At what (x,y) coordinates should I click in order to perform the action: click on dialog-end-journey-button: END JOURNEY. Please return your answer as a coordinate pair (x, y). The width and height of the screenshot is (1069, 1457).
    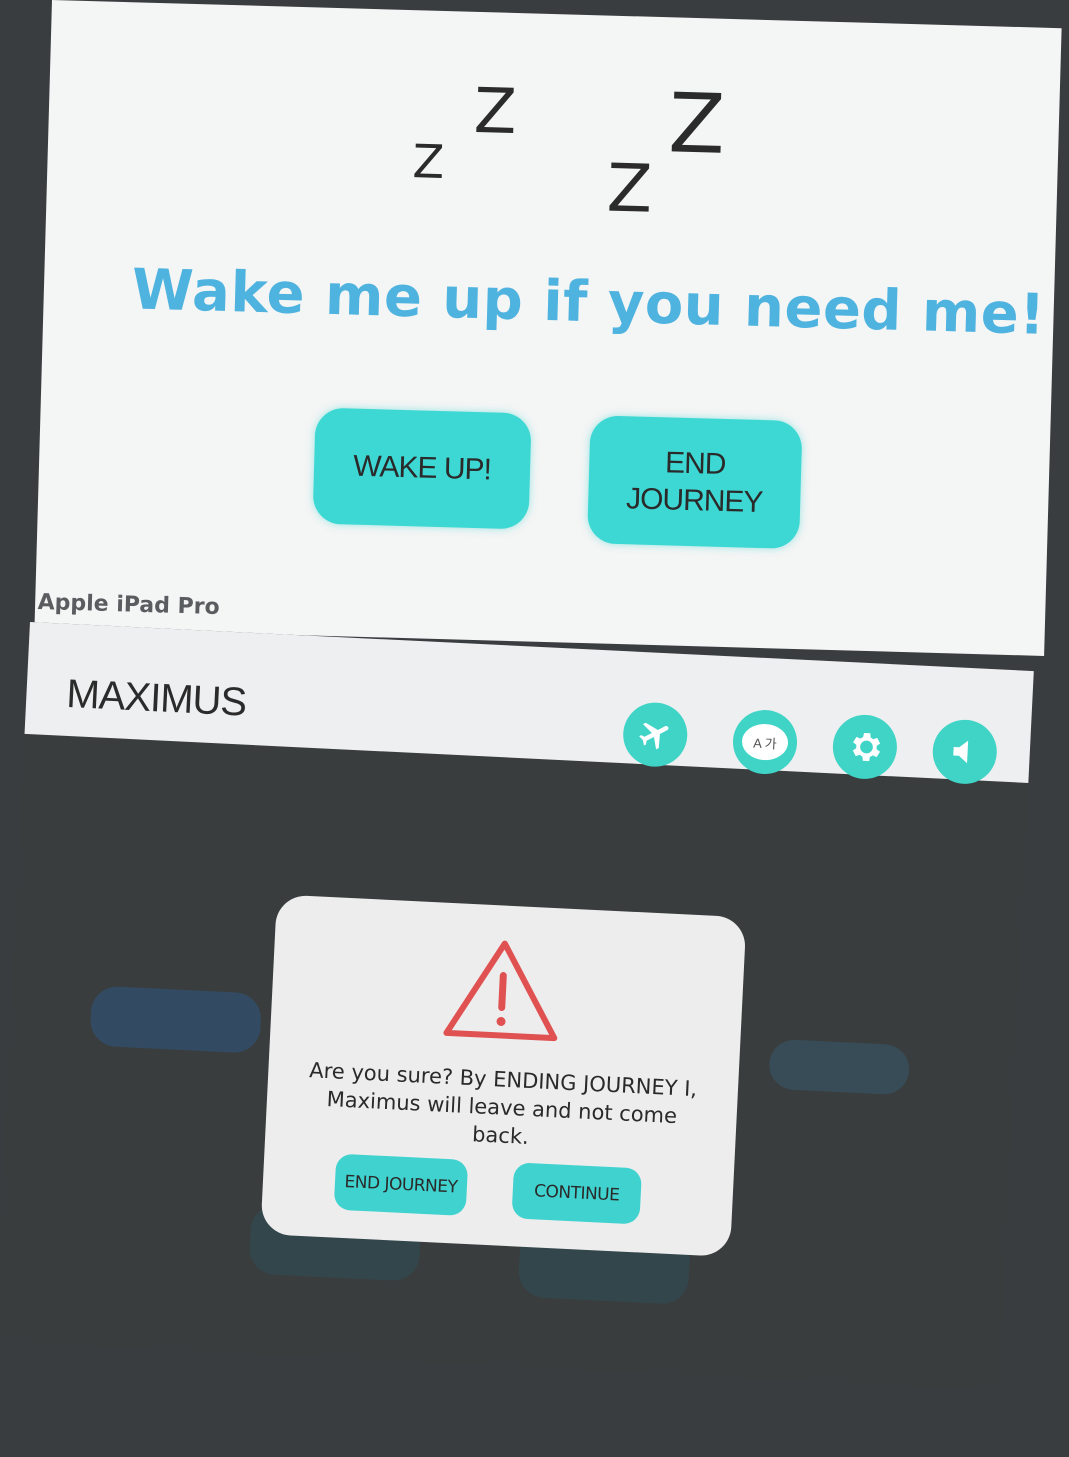
    Looking at the image, I should click on (401, 1184).